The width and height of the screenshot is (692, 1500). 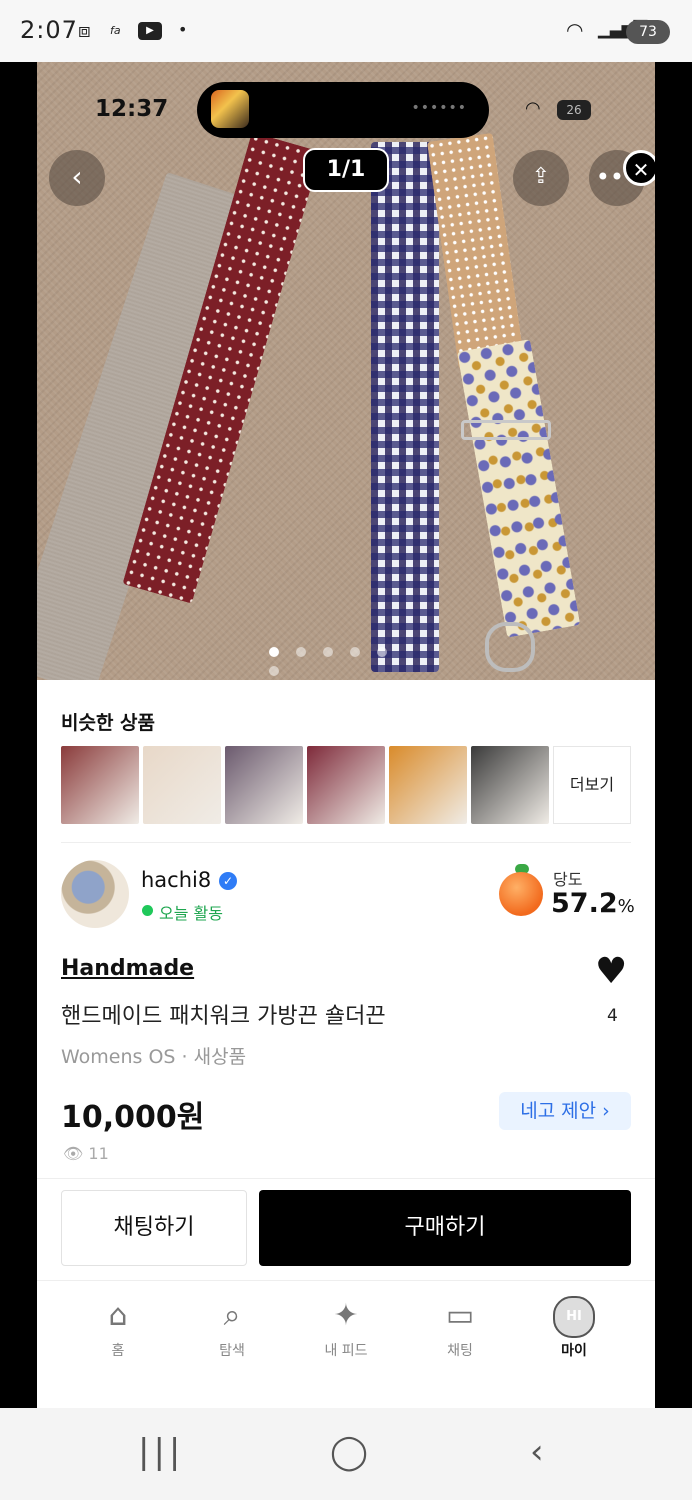 What do you see at coordinates (154, 1057) in the screenshot?
I see `product-meta: Womens OS · 새상품` at bounding box center [154, 1057].